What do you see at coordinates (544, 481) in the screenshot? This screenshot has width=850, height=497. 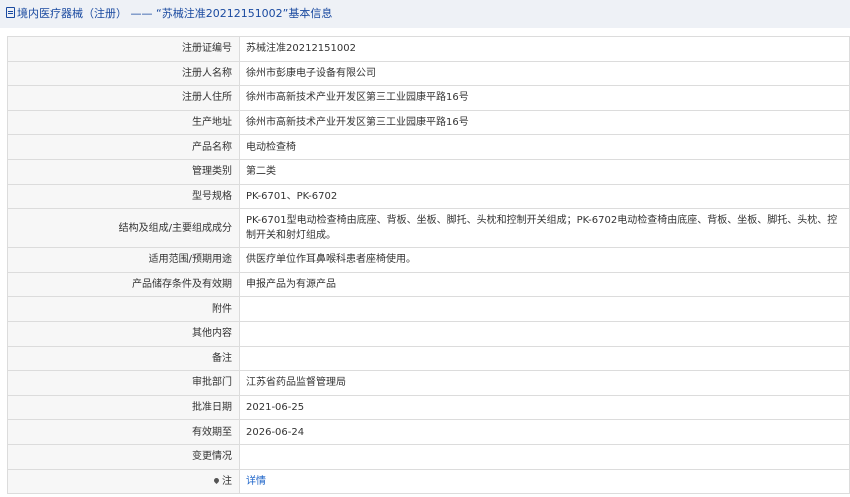 I see `note-value-cell: 详情` at bounding box center [544, 481].